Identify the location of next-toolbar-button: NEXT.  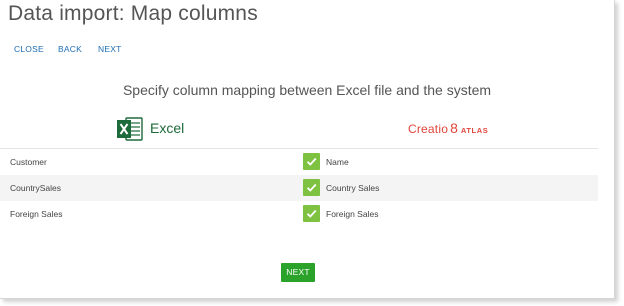
(109, 49).